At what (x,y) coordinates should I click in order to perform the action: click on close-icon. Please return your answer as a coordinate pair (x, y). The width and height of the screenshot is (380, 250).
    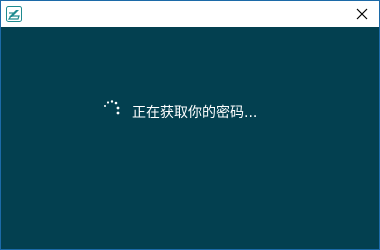
    Looking at the image, I should click on (362, 14).